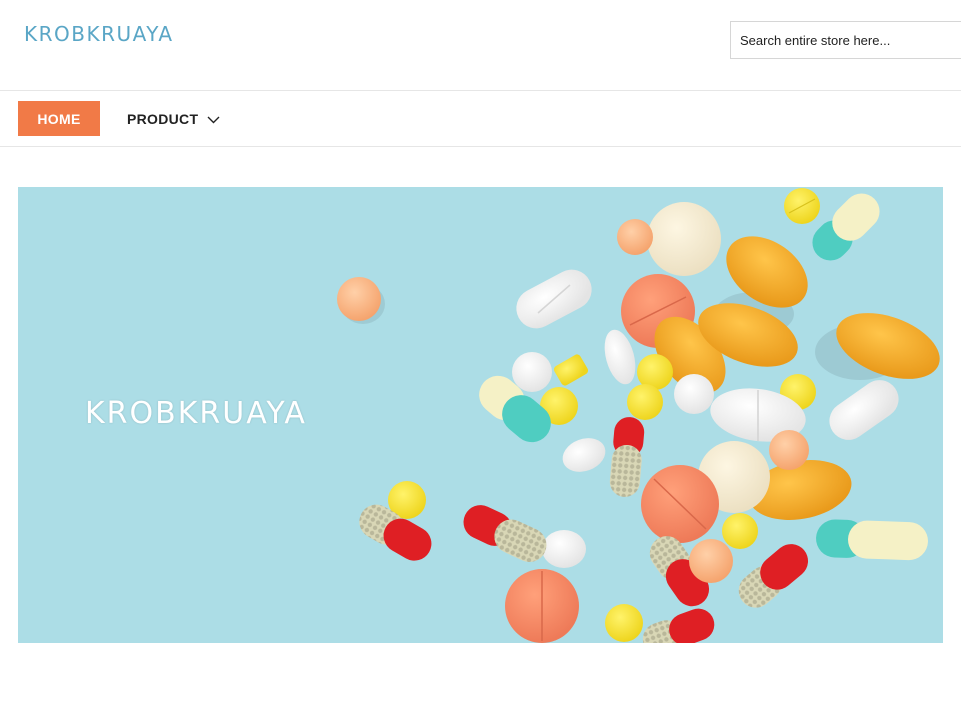 The image size is (961, 707). Describe the element at coordinates (480, 45) in the screenshot. I see `site-header: KROBKRUAYA` at that location.